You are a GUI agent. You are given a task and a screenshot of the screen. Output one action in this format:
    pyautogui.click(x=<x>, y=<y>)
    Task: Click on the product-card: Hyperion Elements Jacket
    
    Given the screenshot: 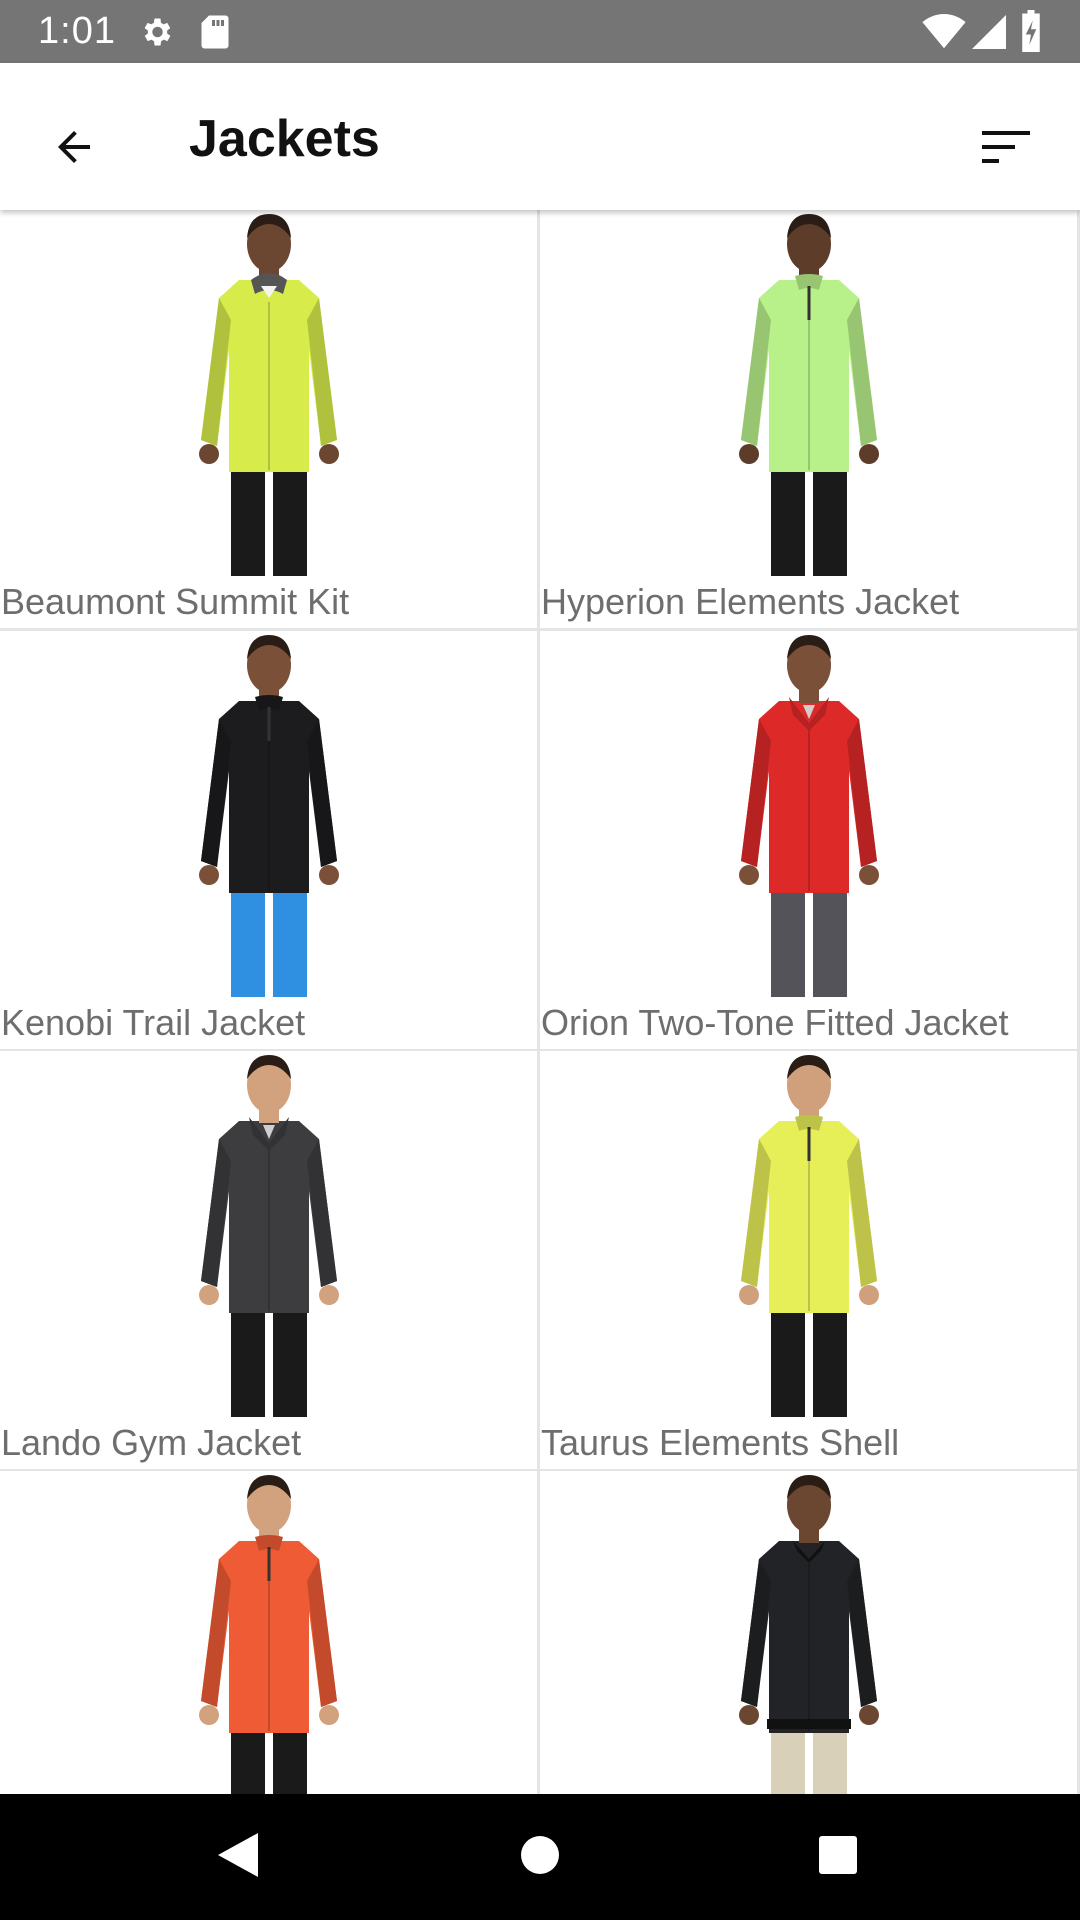 What is the action you would take?
    pyautogui.click(x=808, y=419)
    